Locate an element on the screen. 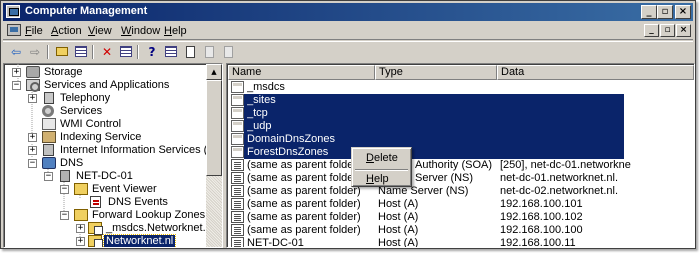  mdi-restore-button: ▫ is located at coordinates (667, 30).